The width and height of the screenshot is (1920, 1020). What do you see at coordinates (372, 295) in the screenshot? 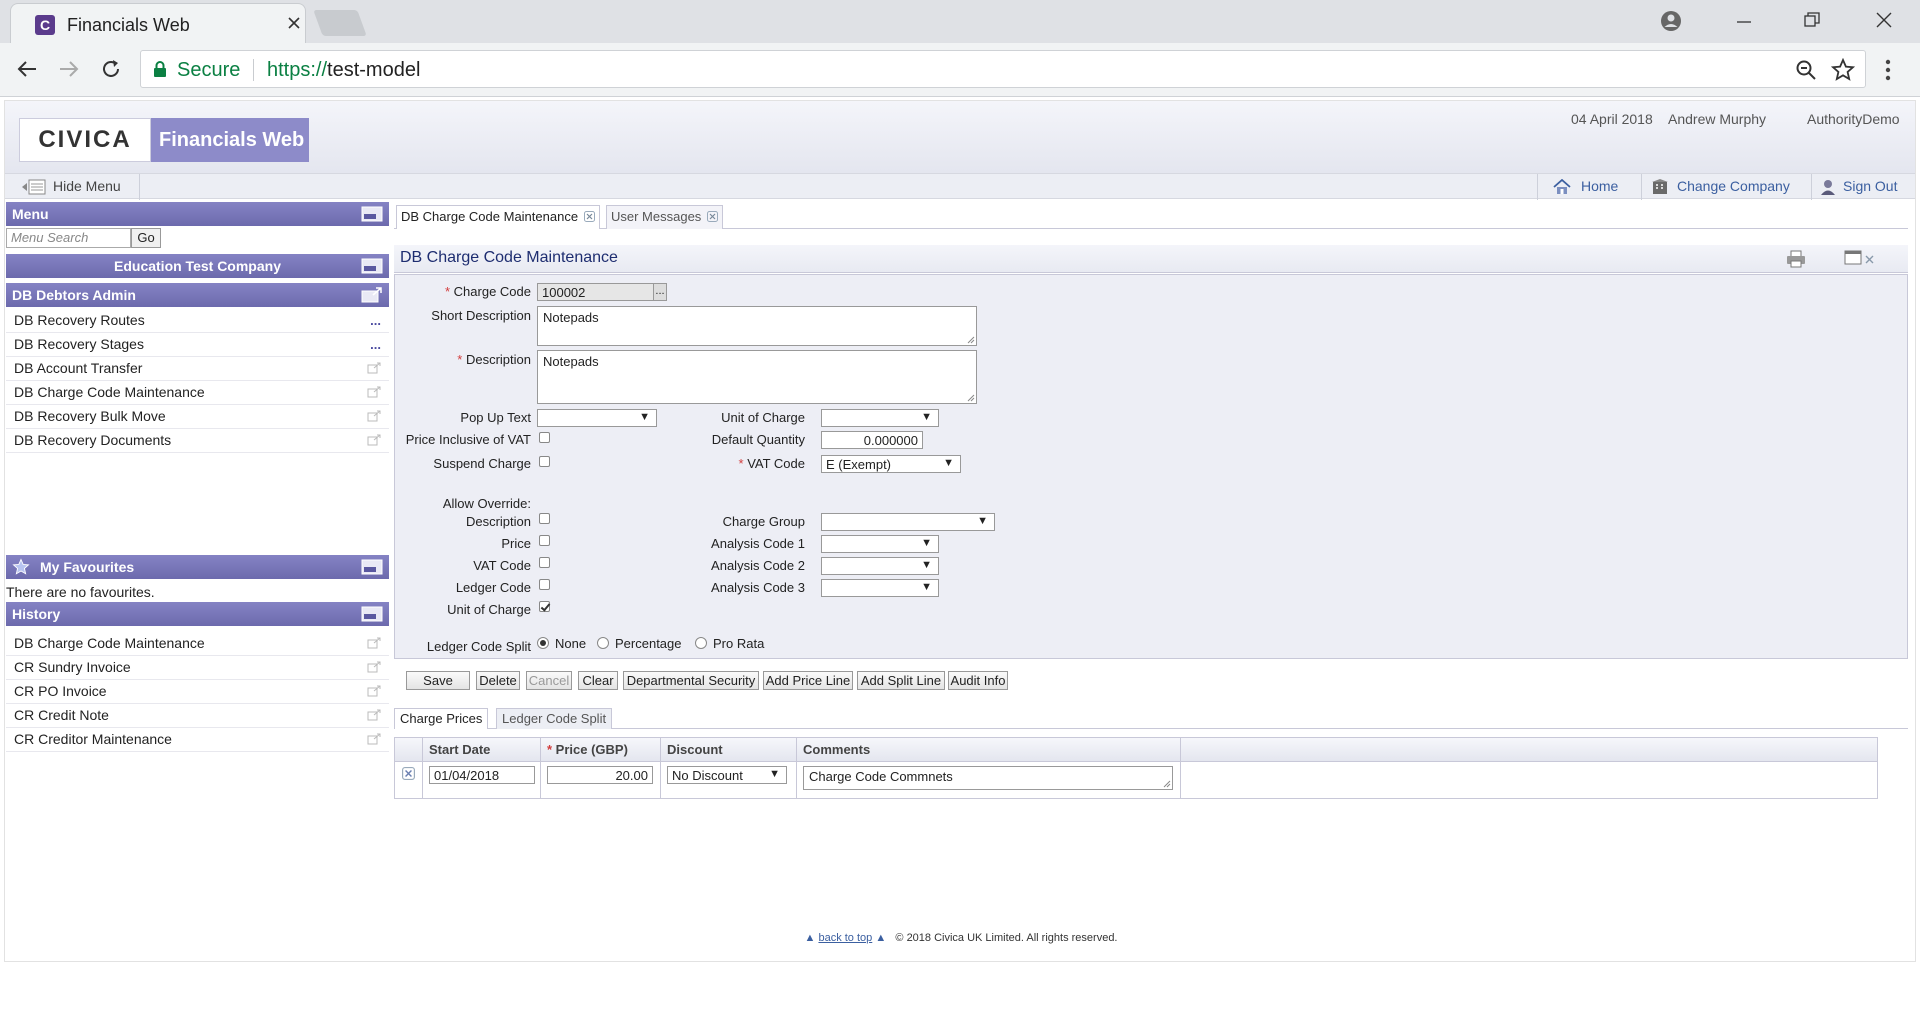
I see `module-panel-icon` at bounding box center [372, 295].